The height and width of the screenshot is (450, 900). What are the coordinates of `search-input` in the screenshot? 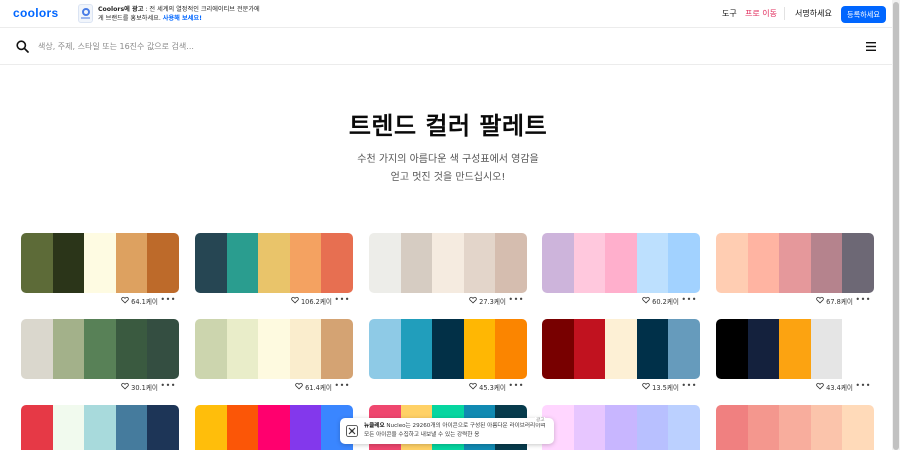 It's located at (298, 46).